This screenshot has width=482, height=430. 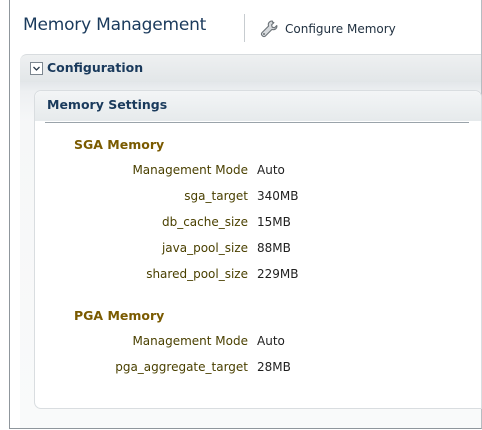 What do you see at coordinates (258, 106) in the screenshot?
I see `memory-settings-header: Memory Settings` at bounding box center [258, 106].